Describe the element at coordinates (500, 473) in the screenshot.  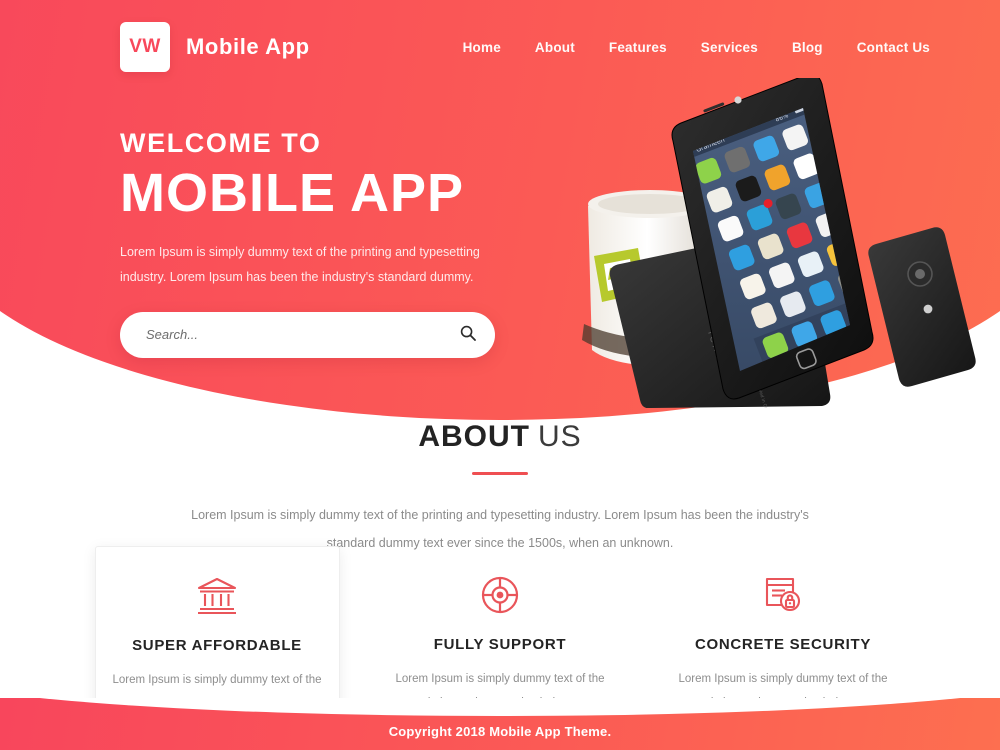
I see `heading-underline-accent` at that location.